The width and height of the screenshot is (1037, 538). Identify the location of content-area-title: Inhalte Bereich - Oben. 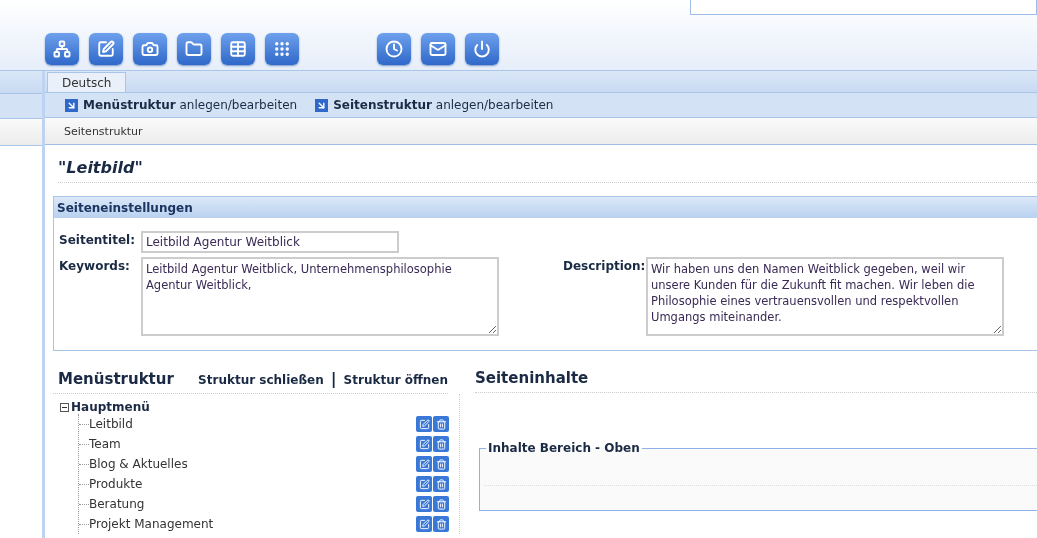
(564, 448).